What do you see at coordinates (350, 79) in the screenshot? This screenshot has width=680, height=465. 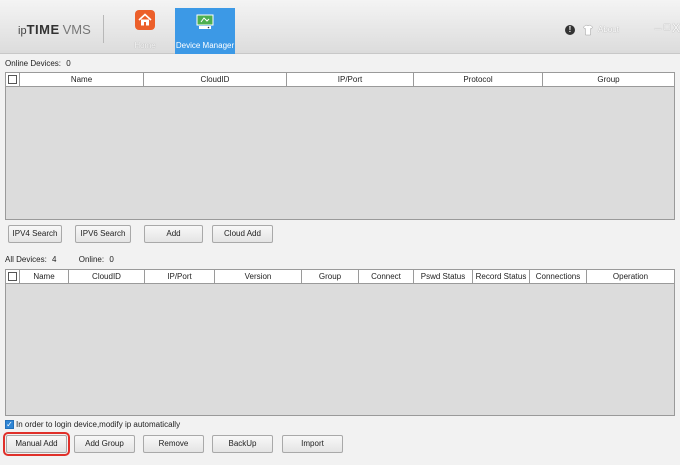 I see `online-col-ipport: IP/Port` at bounding box center [350, 79].